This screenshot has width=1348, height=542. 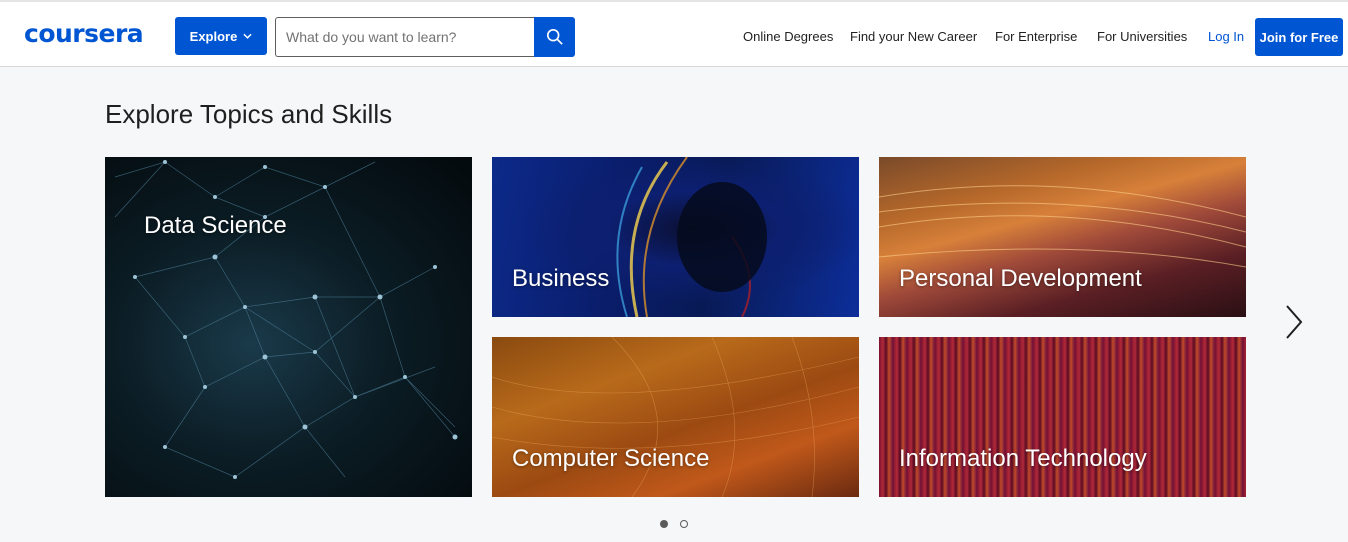 What do you see at coordinates (1062, 417) in the screenshot?
I see `topic-tile-information-technology: Information Technology` at bounding box center [1062, 417].